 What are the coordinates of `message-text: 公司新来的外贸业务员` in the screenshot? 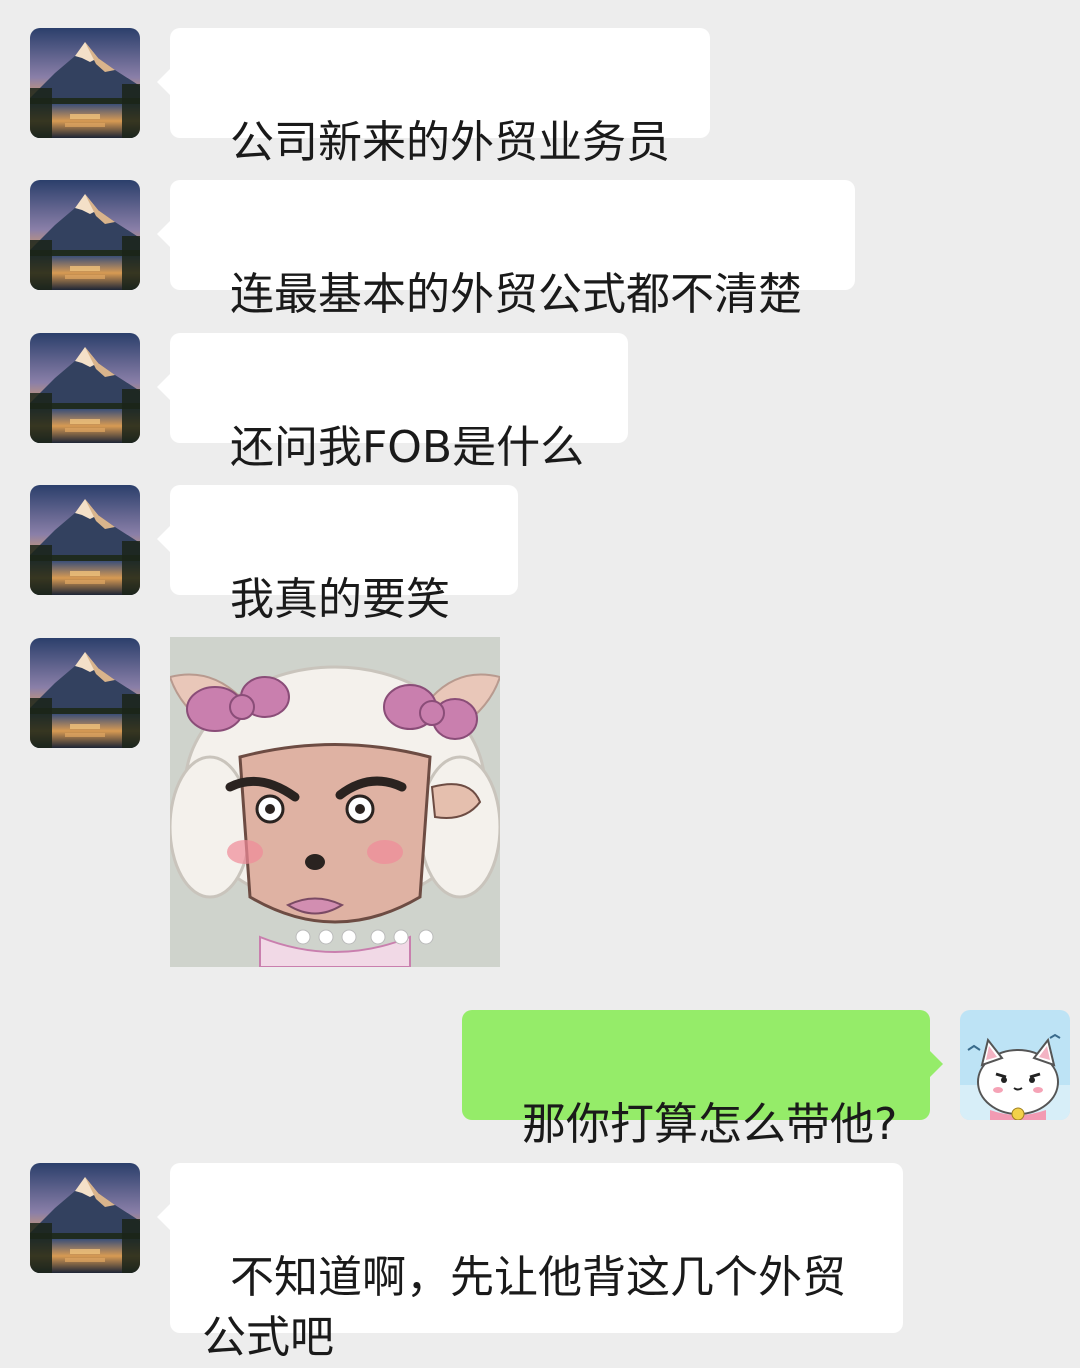 It's located at (449, 142).